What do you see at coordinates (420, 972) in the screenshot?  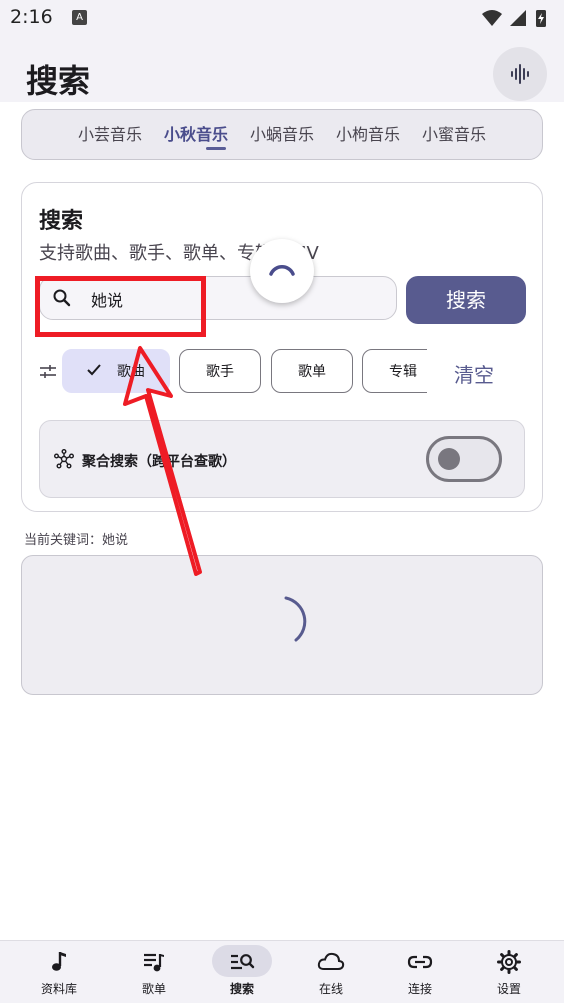 I see `nav-connect: 连接` at bounding box center [420, 972].